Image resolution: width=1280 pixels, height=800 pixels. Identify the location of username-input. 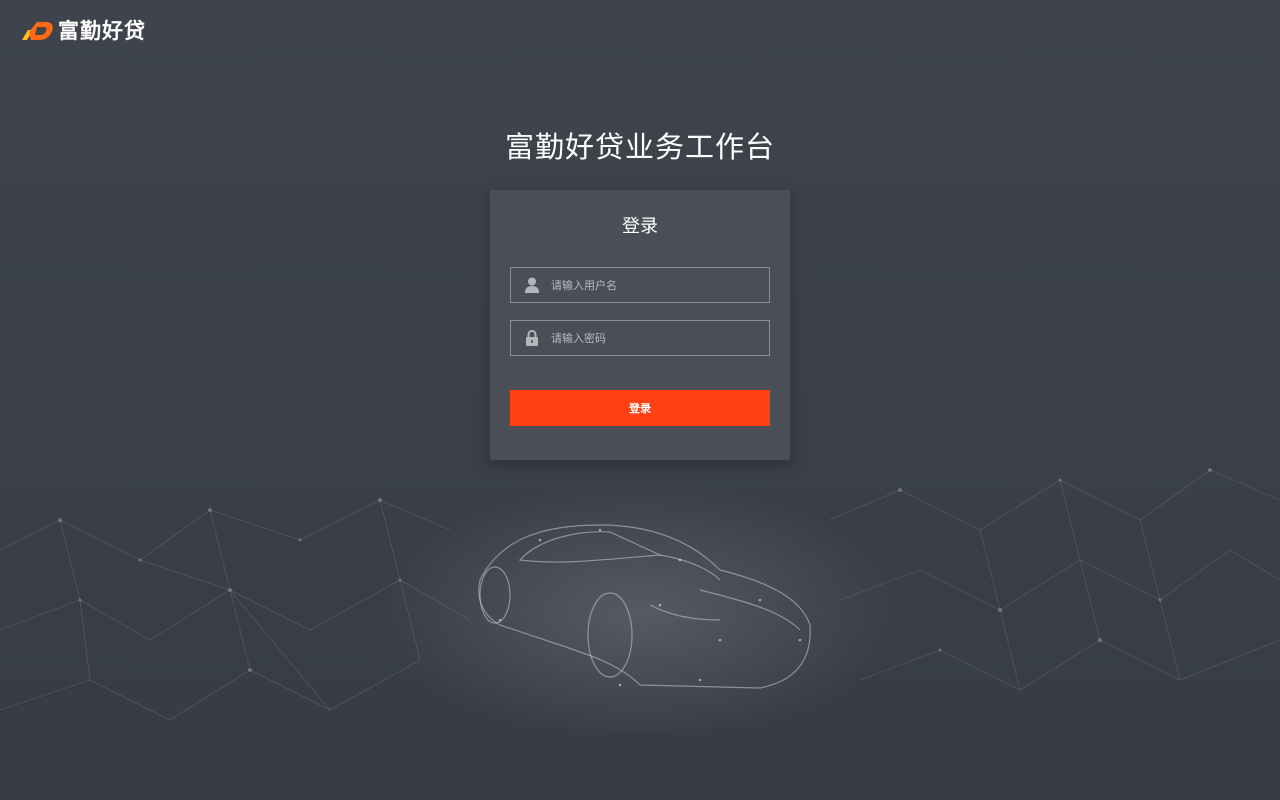
(656, 285).